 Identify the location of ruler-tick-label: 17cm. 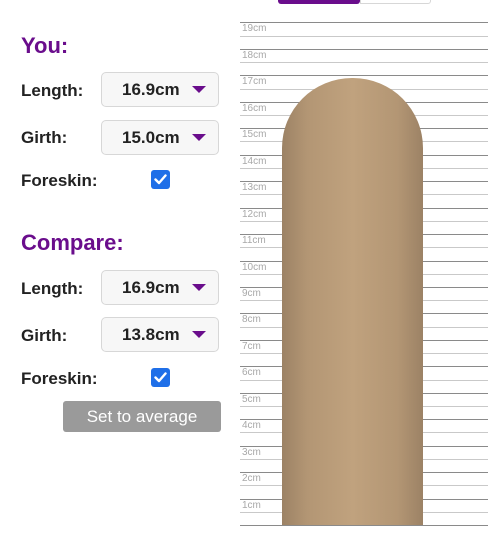
(254, 81).